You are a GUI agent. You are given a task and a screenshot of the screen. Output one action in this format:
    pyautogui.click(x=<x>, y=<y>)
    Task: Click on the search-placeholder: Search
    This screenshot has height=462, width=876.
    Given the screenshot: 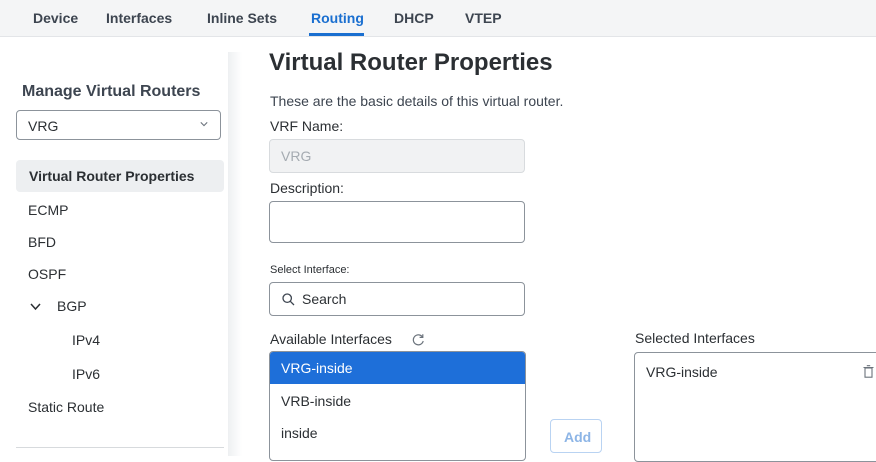 What is the action you would take?
    pyautogui.click(x=324, y=299)
    